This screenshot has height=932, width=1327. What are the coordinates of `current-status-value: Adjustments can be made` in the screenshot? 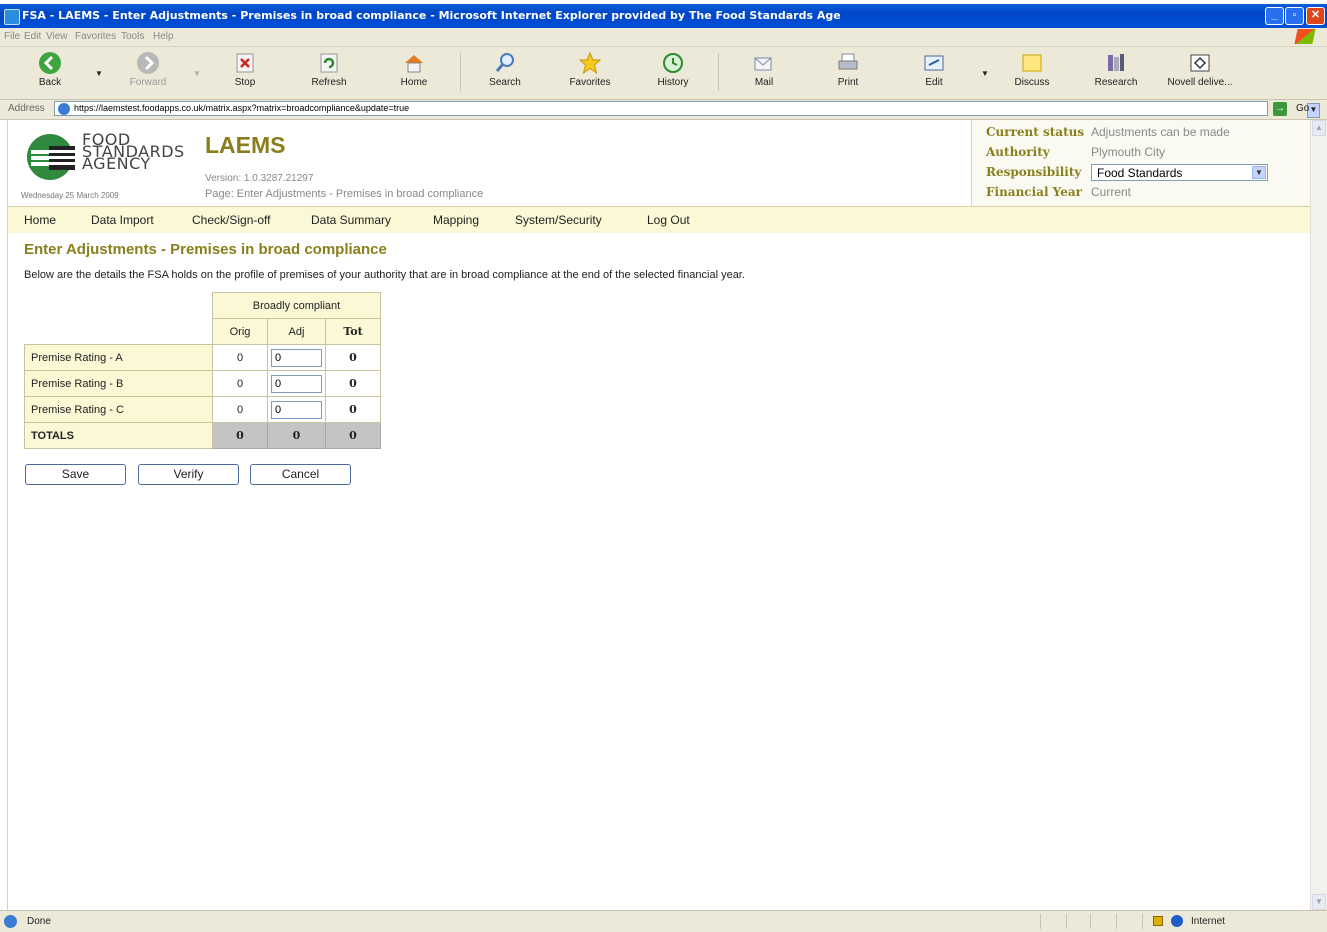 It's located at (1160, 132).